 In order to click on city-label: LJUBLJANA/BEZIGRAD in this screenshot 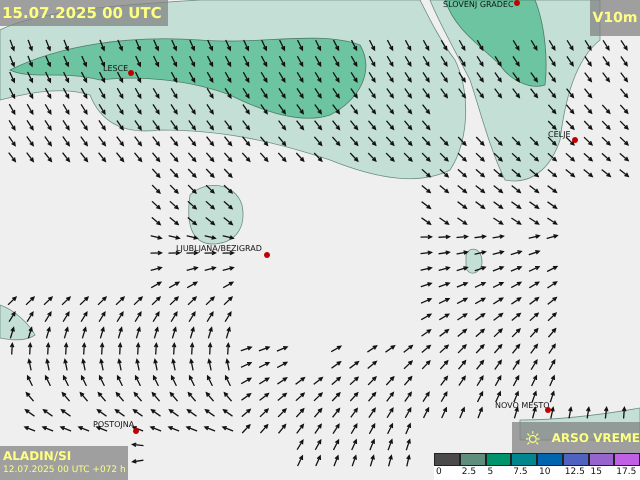, I will do `click(219, 248)`.